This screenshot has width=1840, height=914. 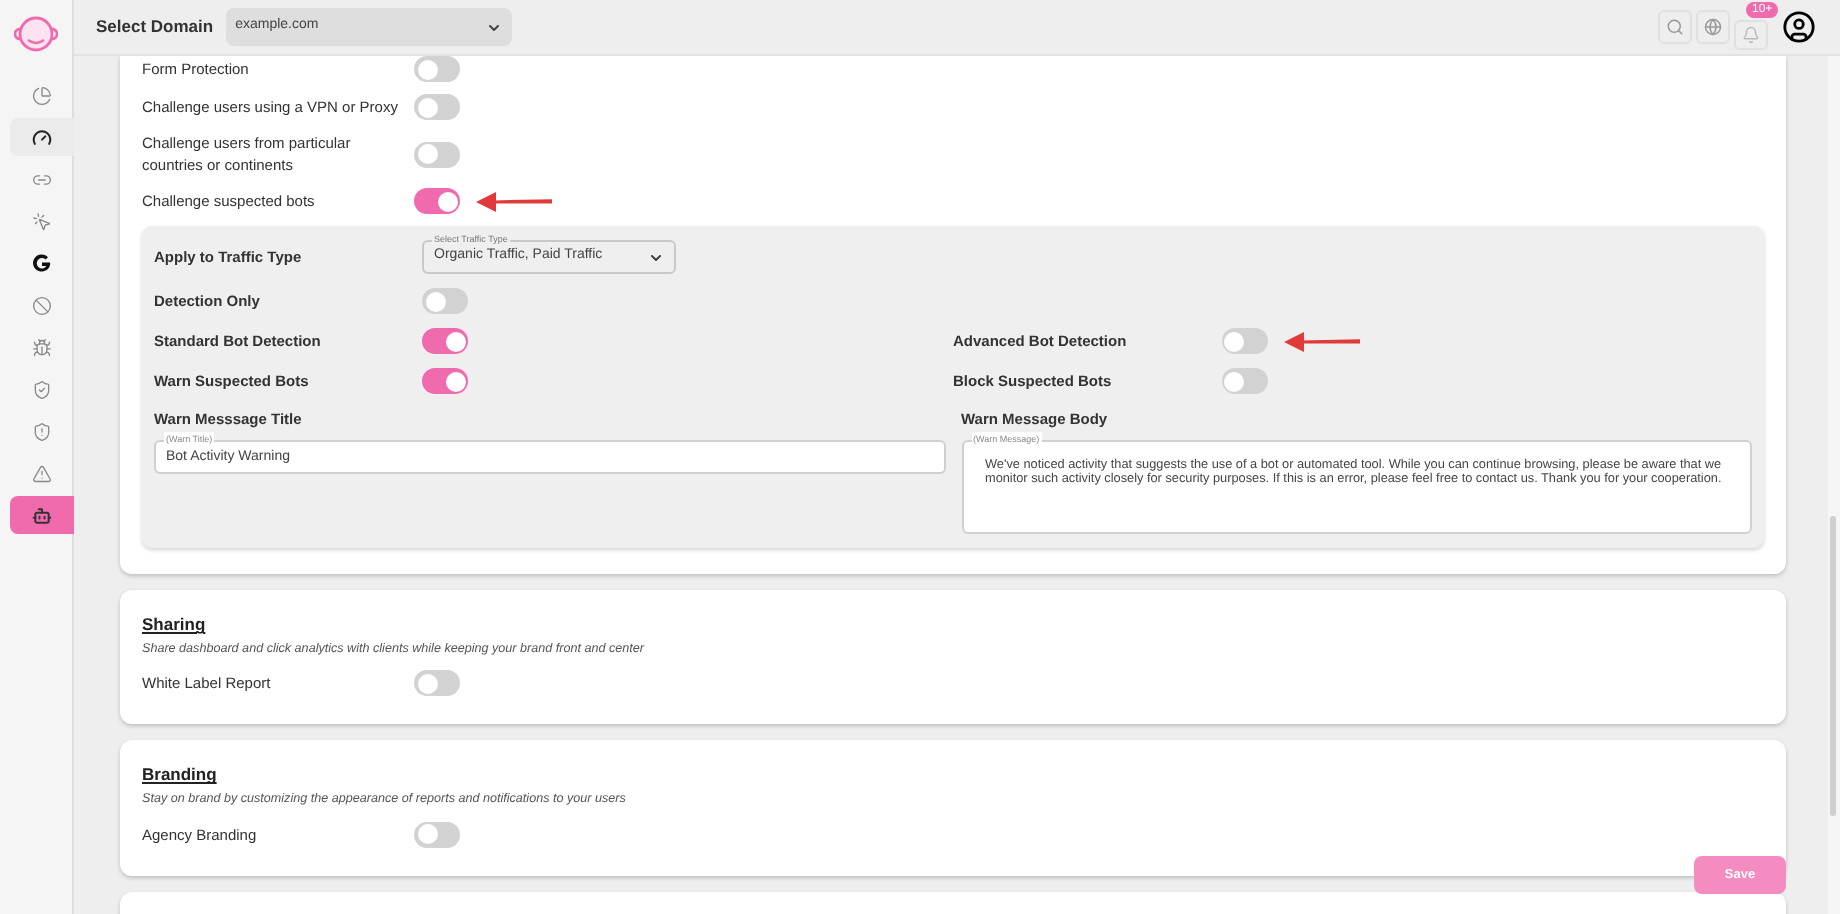 What do you see at coordinates (155, 27) in the screenshot?
I see `domain-label: Select Domain` at bounding box center [155, 27].